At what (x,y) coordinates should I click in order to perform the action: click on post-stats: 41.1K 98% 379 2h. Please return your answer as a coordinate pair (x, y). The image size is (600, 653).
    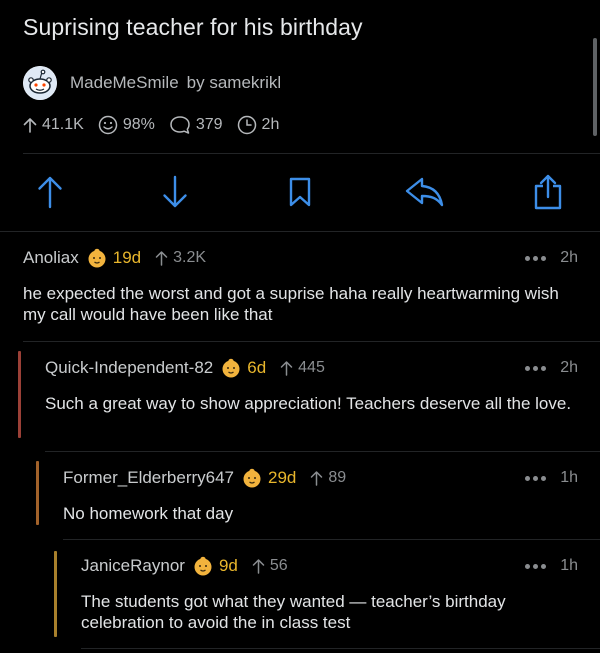
    Looking at the image, I should click on (158, 125).